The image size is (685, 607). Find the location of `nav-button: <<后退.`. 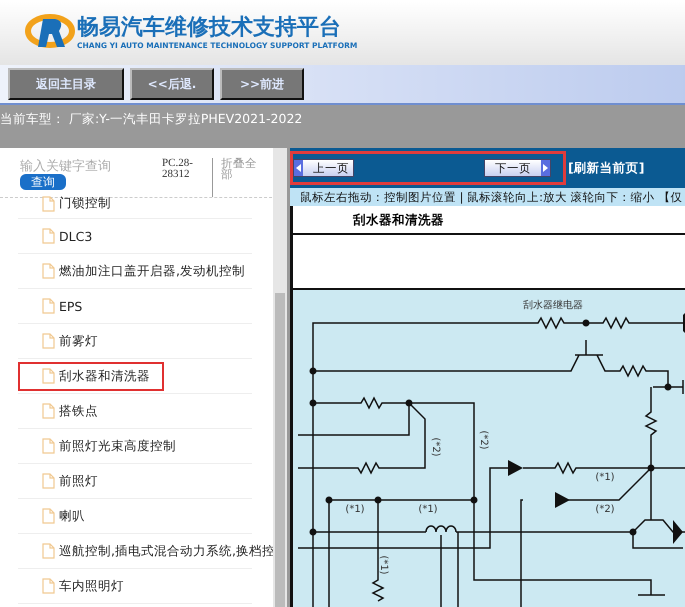

nav-button: <<后退. is located at coordinates (172, 84).